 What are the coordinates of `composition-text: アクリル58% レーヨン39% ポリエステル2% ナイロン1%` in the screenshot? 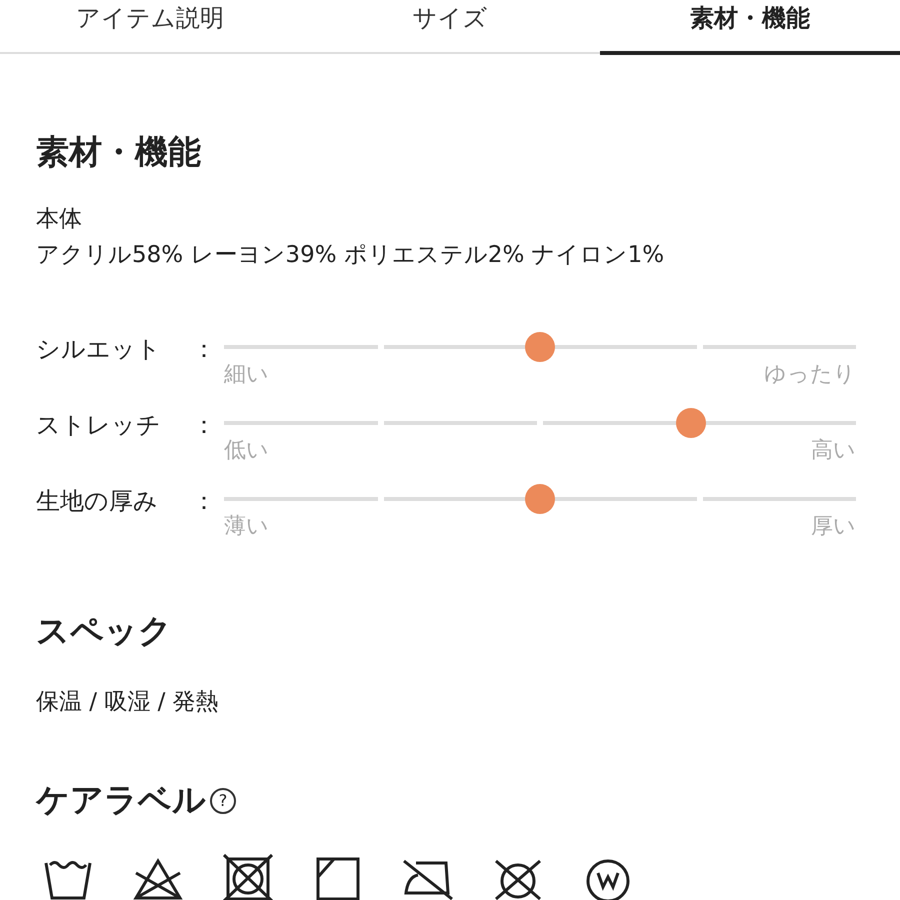 It's located at (351, 255).